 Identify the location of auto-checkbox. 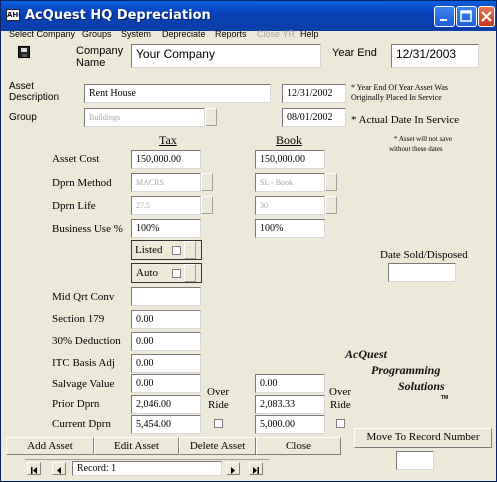
(176, 273).